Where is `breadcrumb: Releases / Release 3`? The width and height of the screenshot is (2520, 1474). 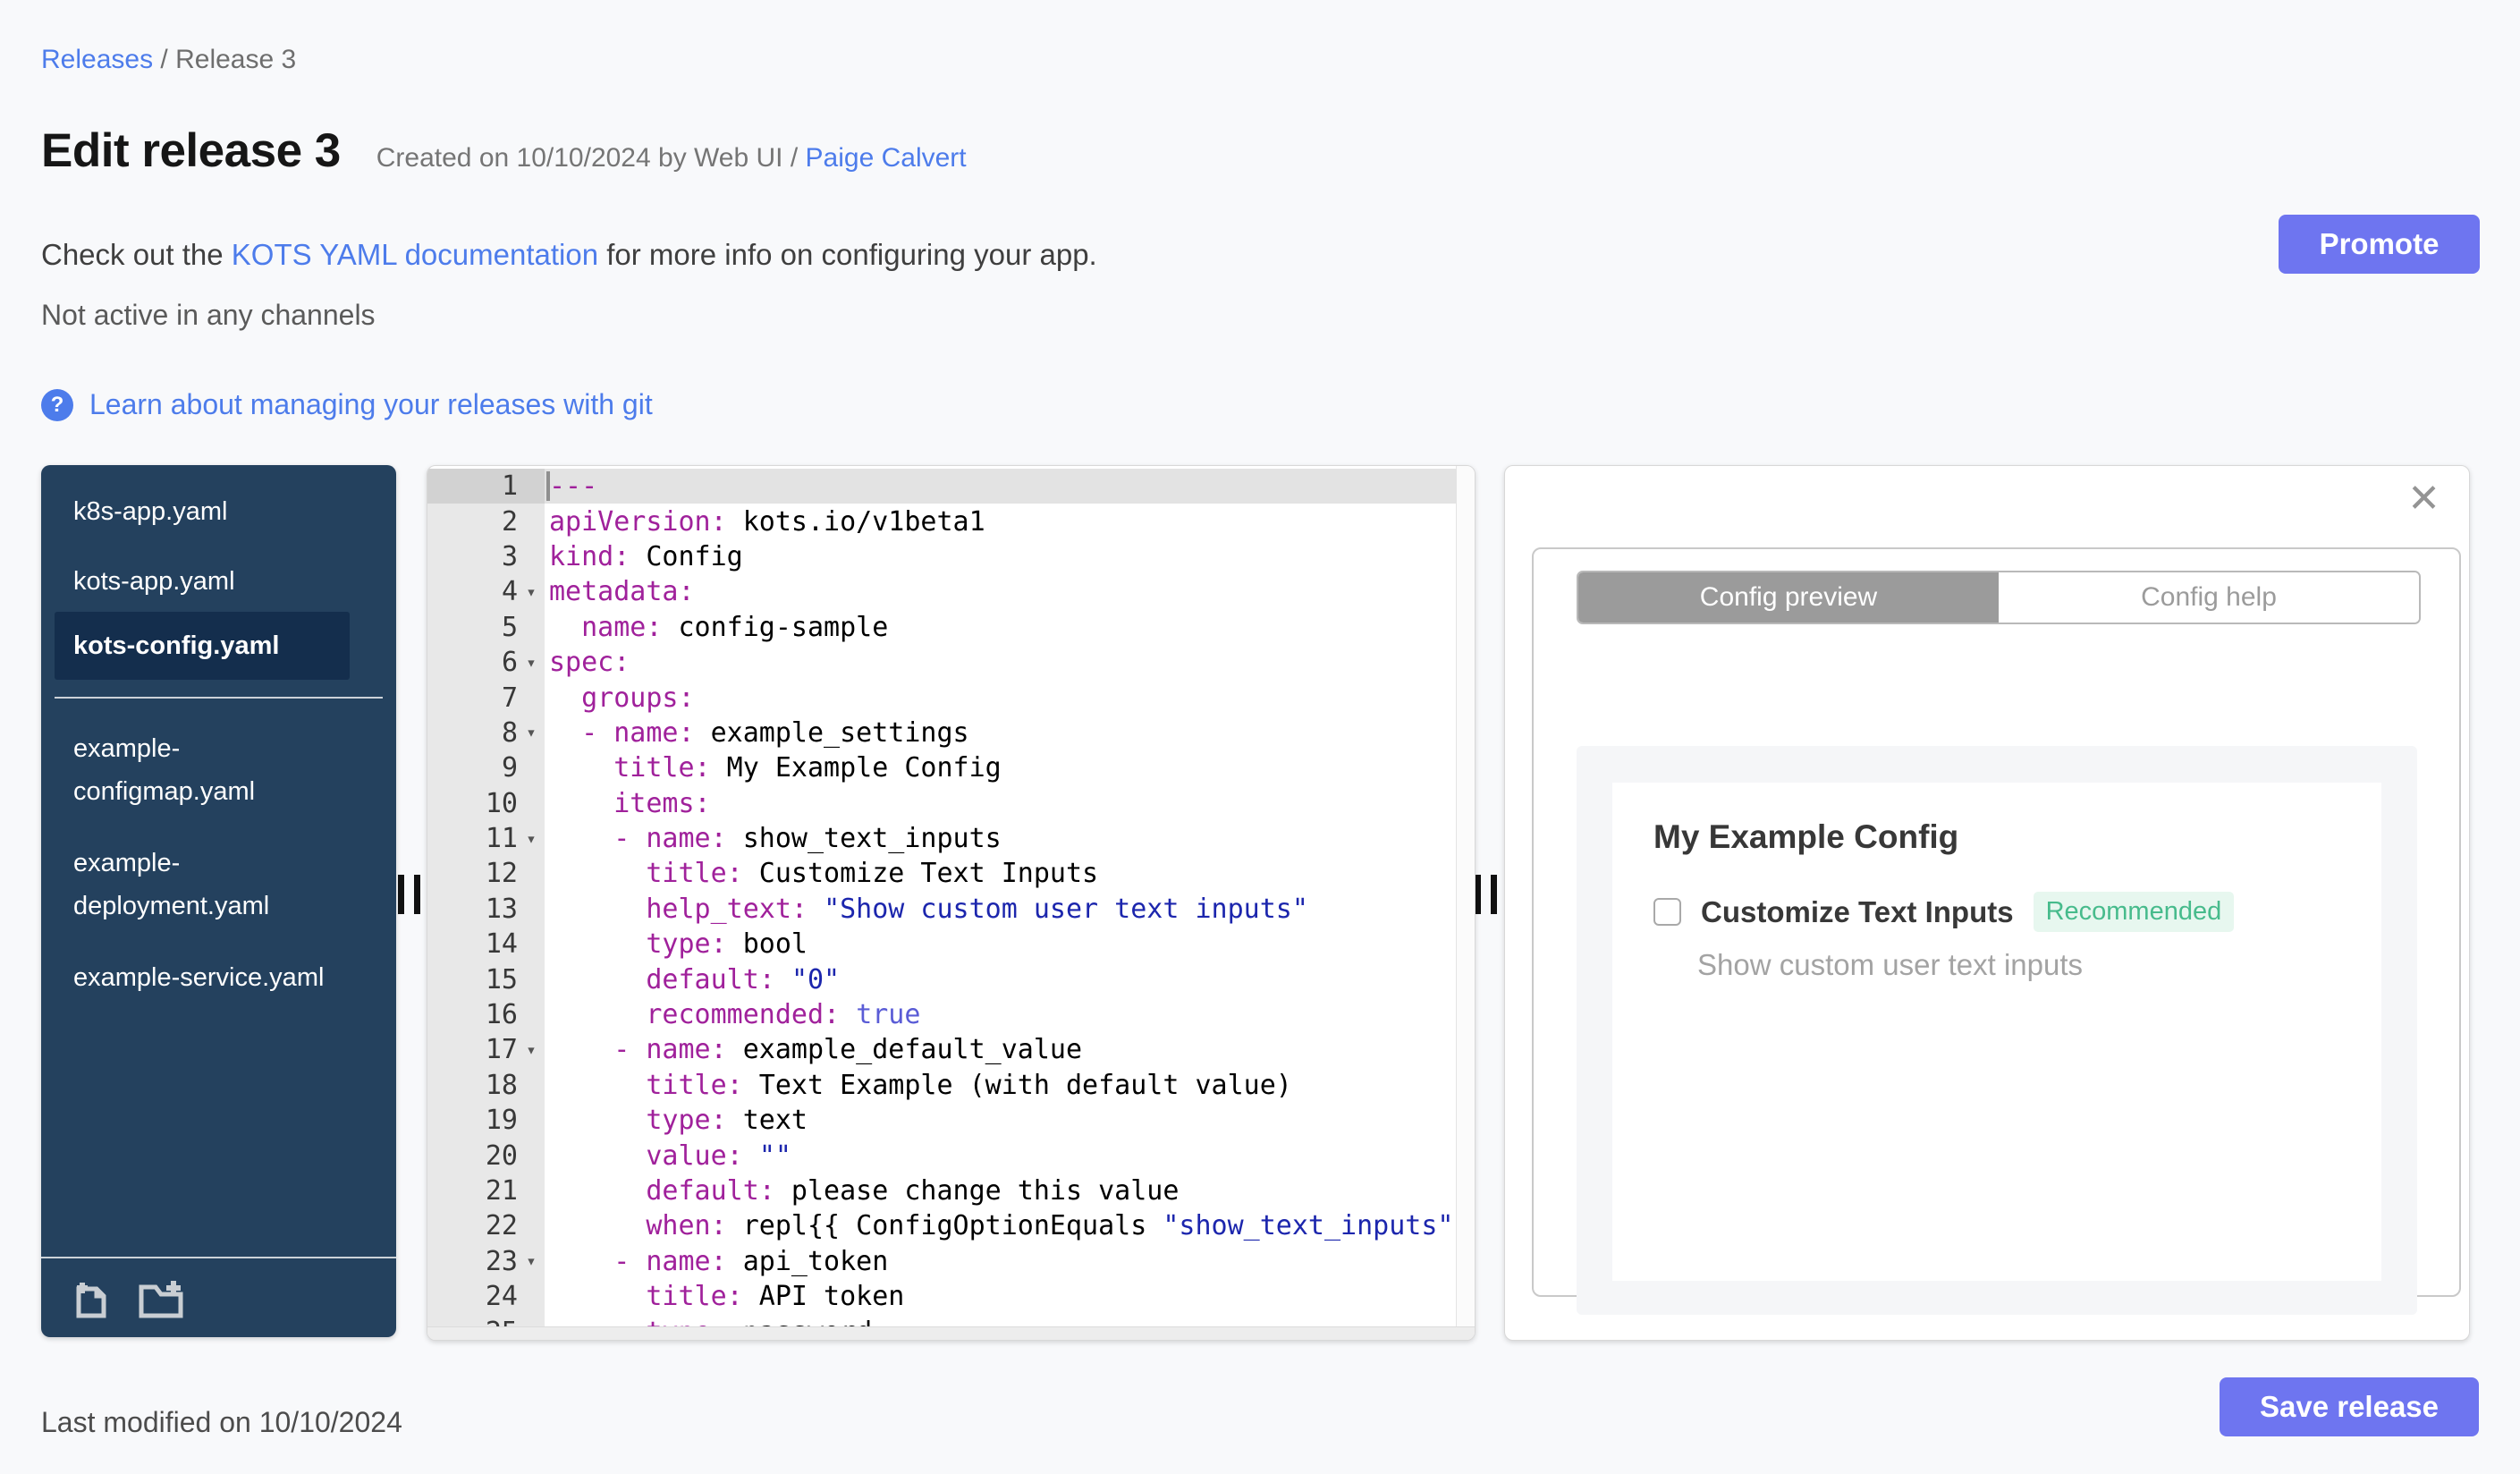 breadcrumb: Releases / Release 3 is located at coordinates (168, 60).